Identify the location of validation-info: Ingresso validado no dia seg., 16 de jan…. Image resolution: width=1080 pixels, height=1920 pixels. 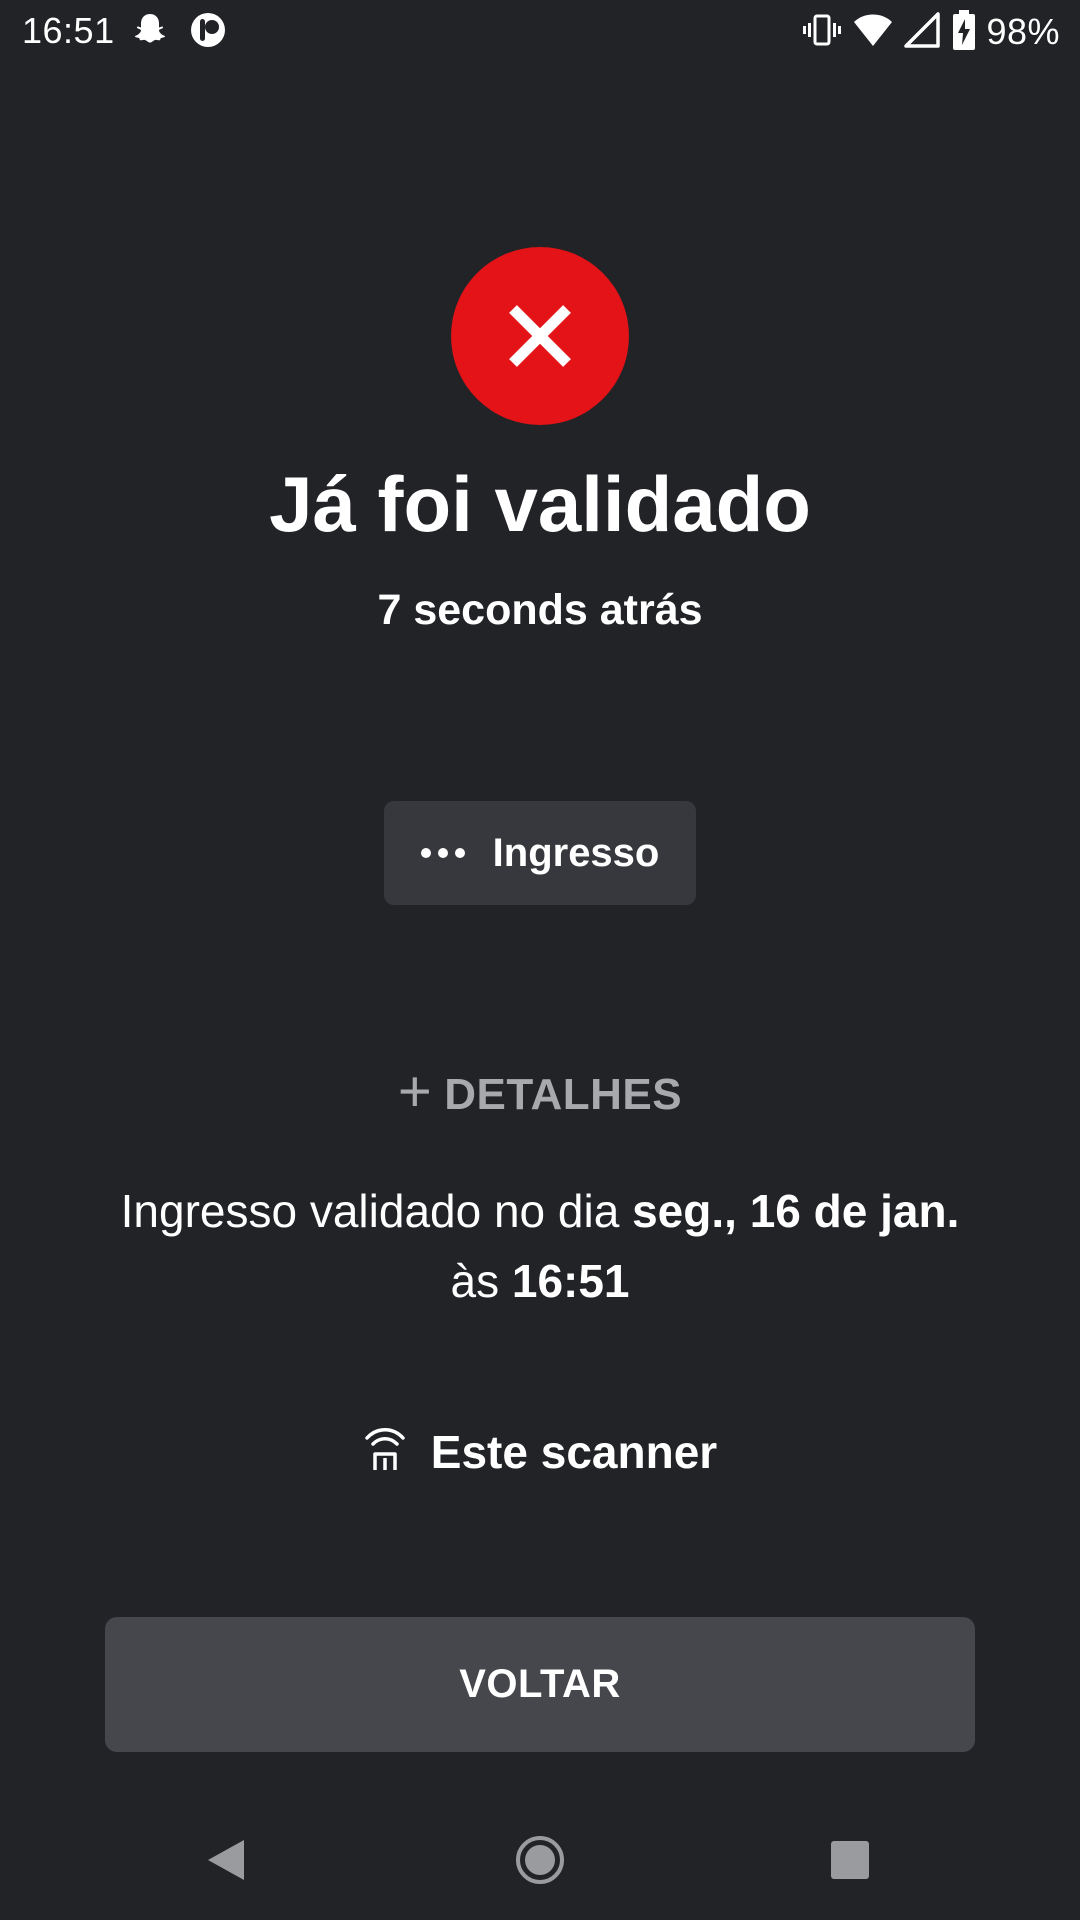
(540, 1246).